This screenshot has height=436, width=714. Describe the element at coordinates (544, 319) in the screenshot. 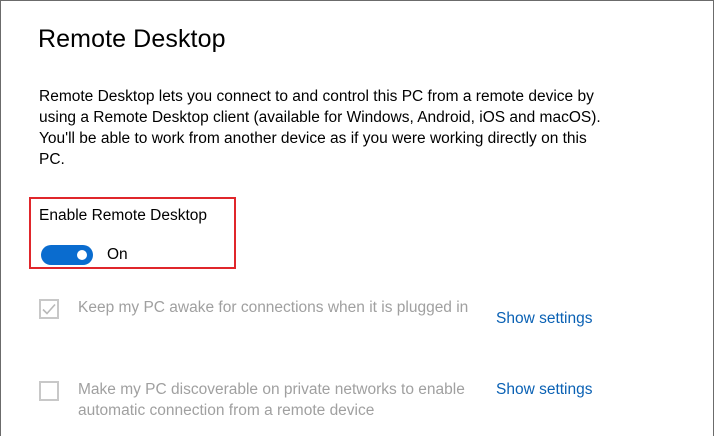

I see `keep-awake-show-settings-link: Show settings` at that location.